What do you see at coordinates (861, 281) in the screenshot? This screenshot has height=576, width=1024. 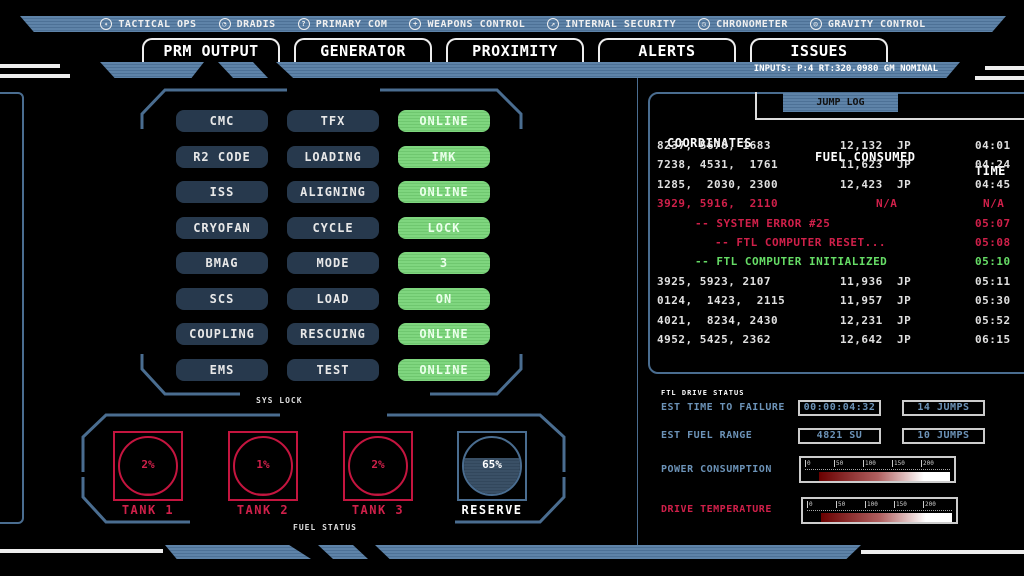 I see `fuel: 11,936` at bounding box center [861, 281].